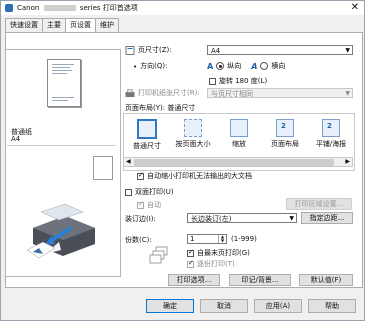  I want to click on help-button: 帮助, so click(332, 306).